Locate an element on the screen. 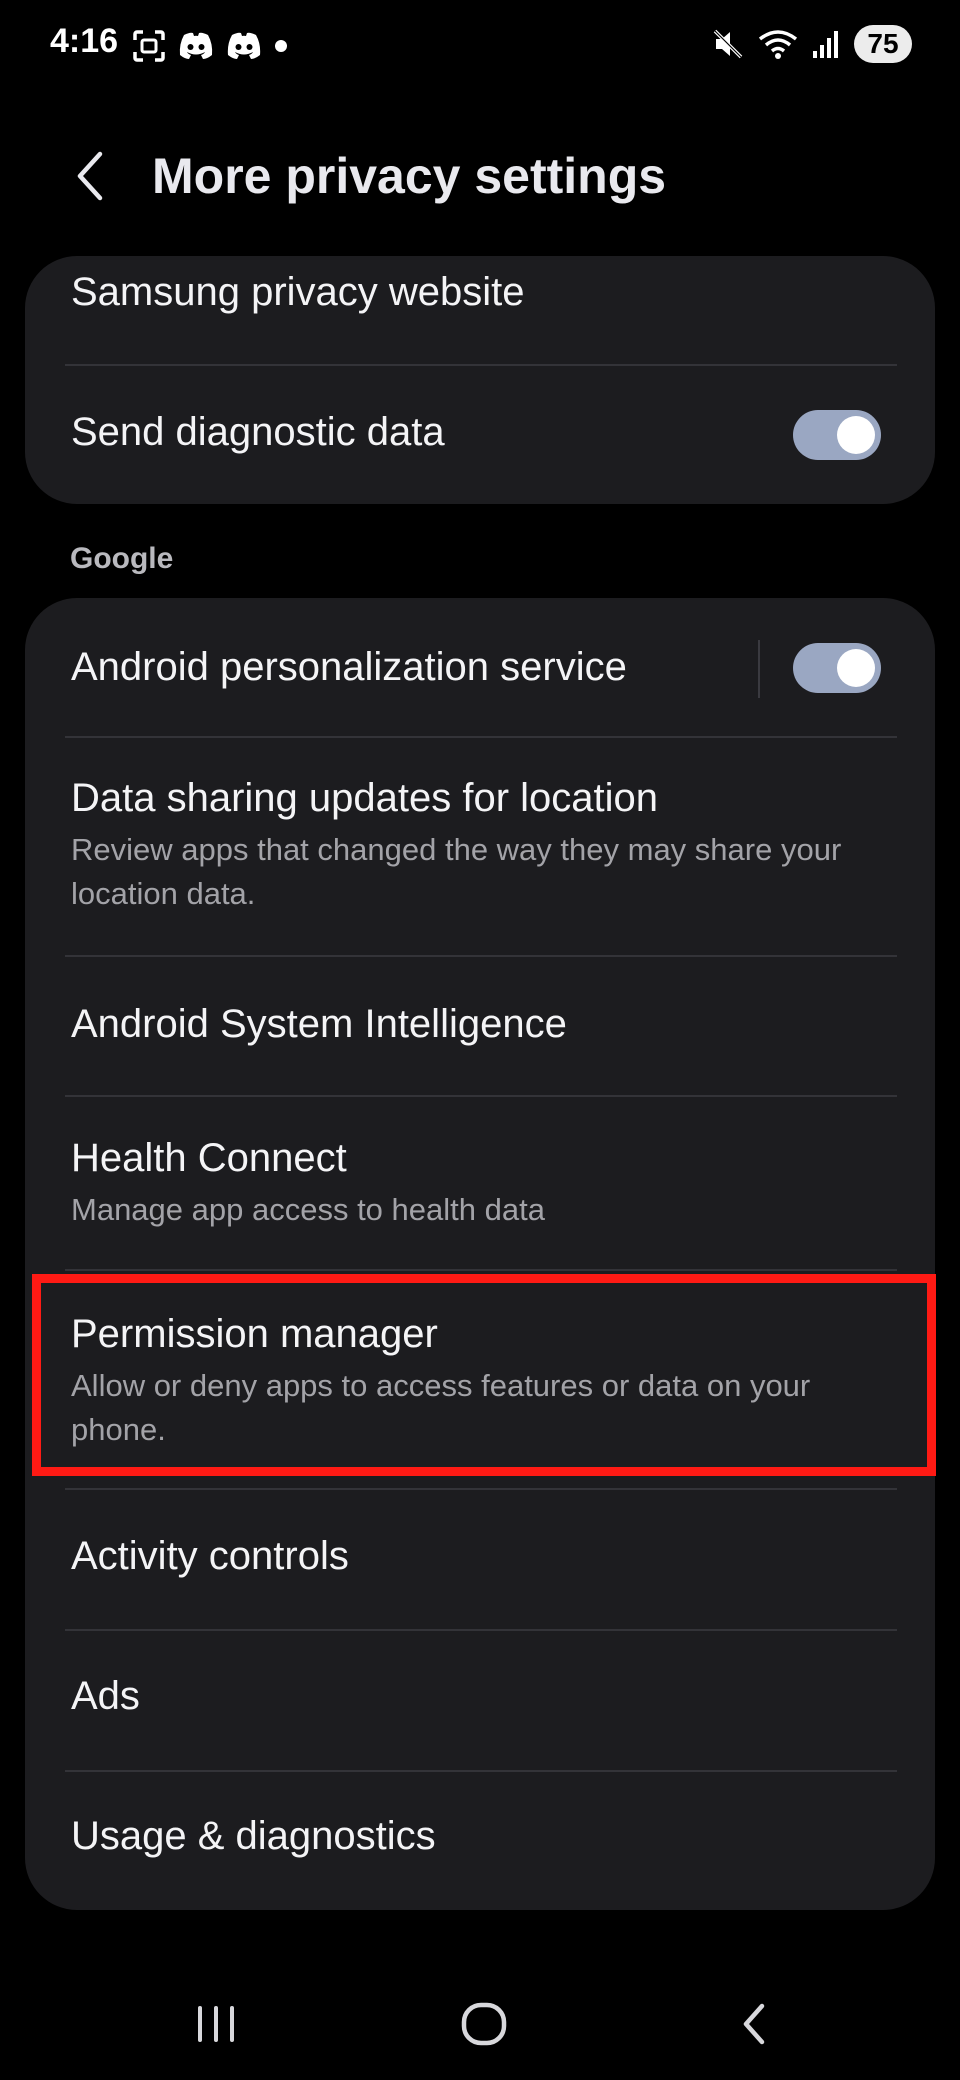 This screenshot has width=960, height=2080. row-title: Usage & diagnostics is located at coordinates (253, 1836).